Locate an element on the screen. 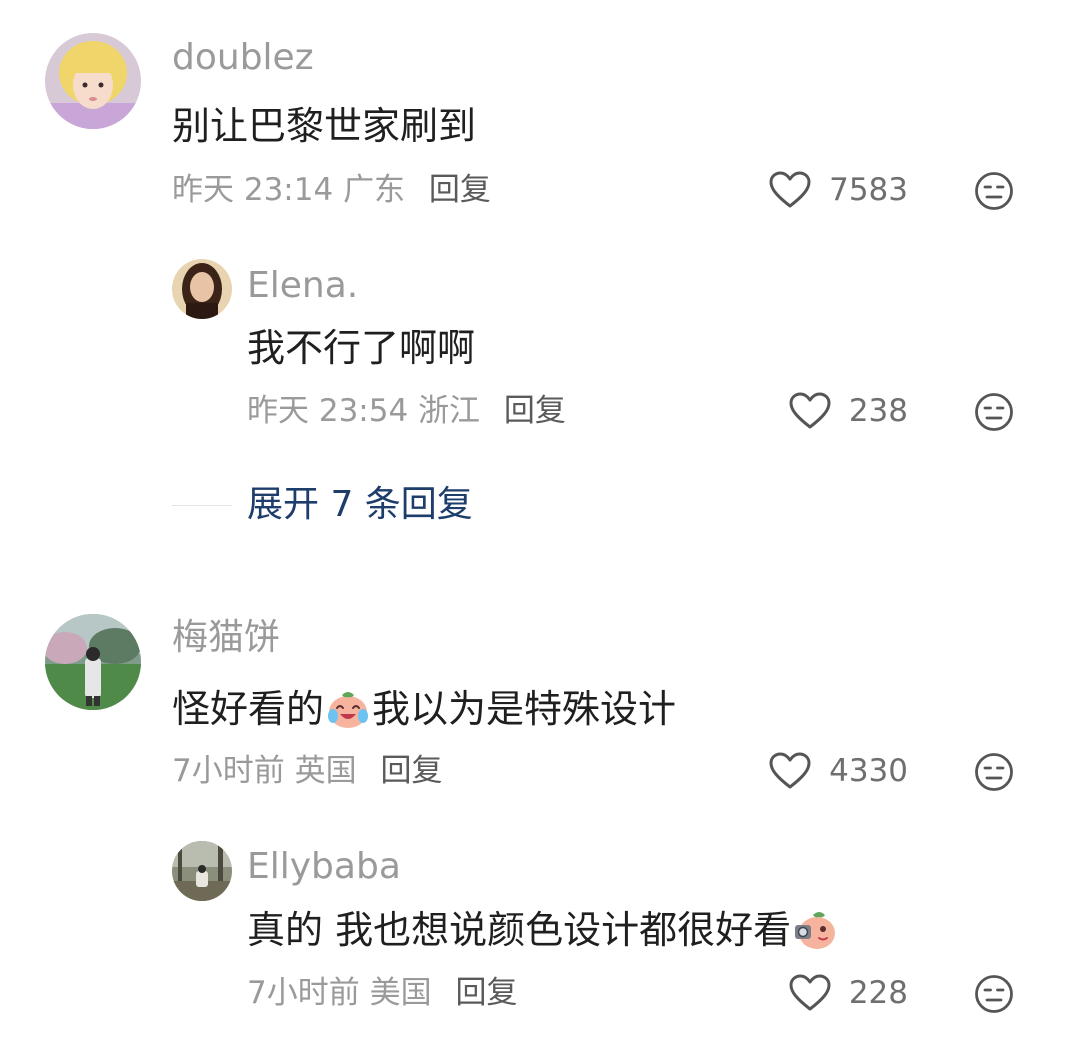  avatar-forest-photo-icon is located at coordinates (202, 871).